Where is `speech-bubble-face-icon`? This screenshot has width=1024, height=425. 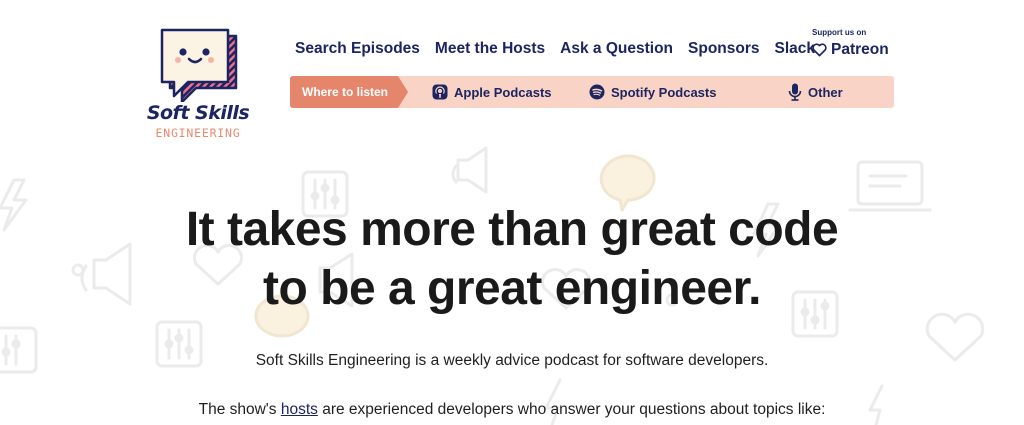
speech-bubble-face-icon is located at coordinates (199, 65).